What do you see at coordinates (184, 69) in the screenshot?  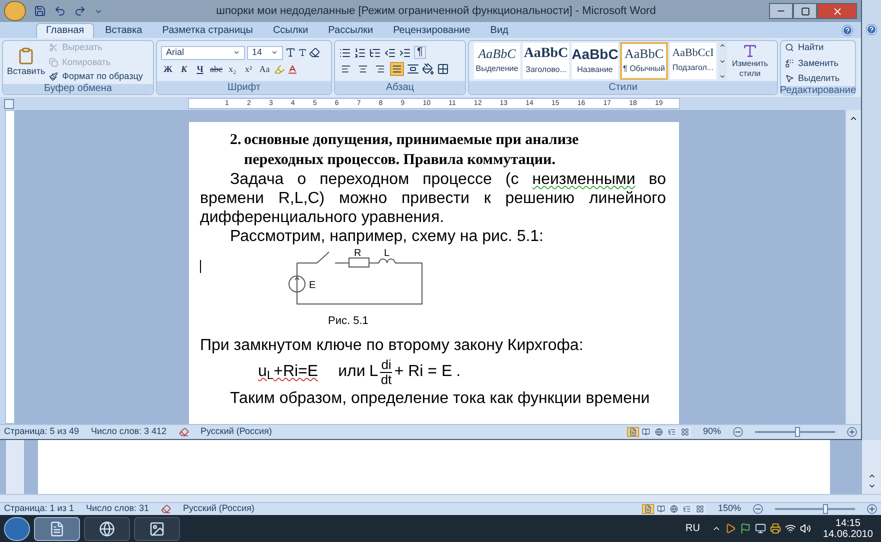 I see `font-style-button: К` at bounding box center [184, 69].